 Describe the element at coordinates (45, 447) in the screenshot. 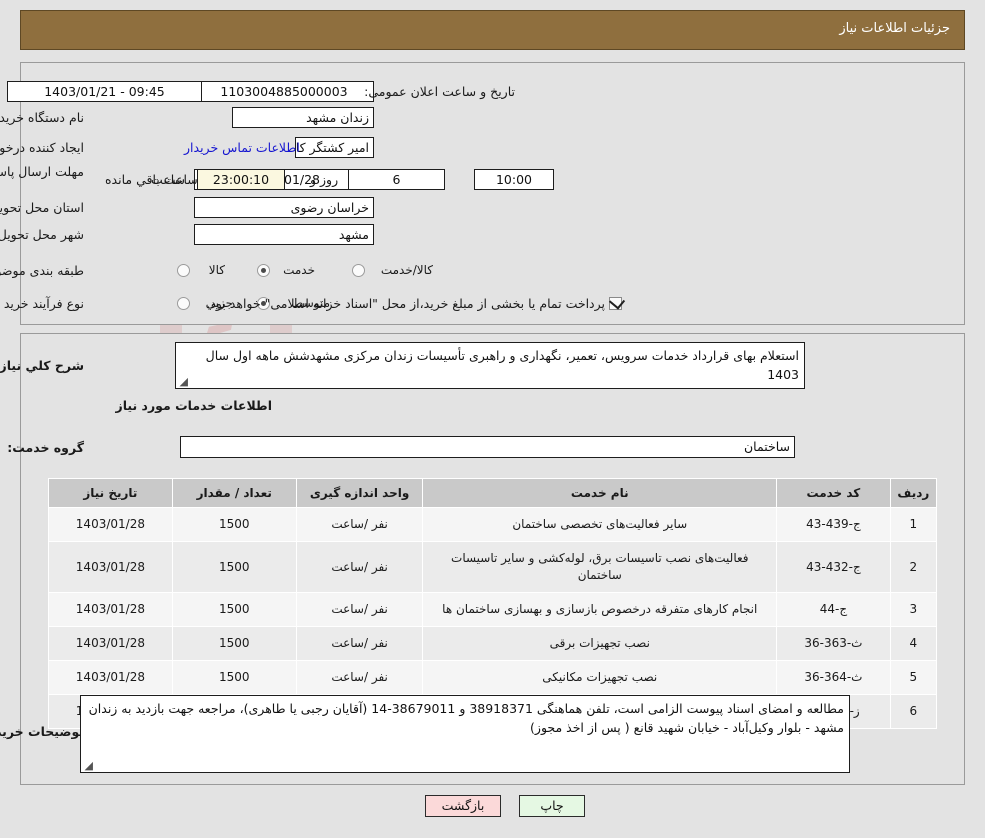

I see `service-group-label: گروه خدمت:` at that location.